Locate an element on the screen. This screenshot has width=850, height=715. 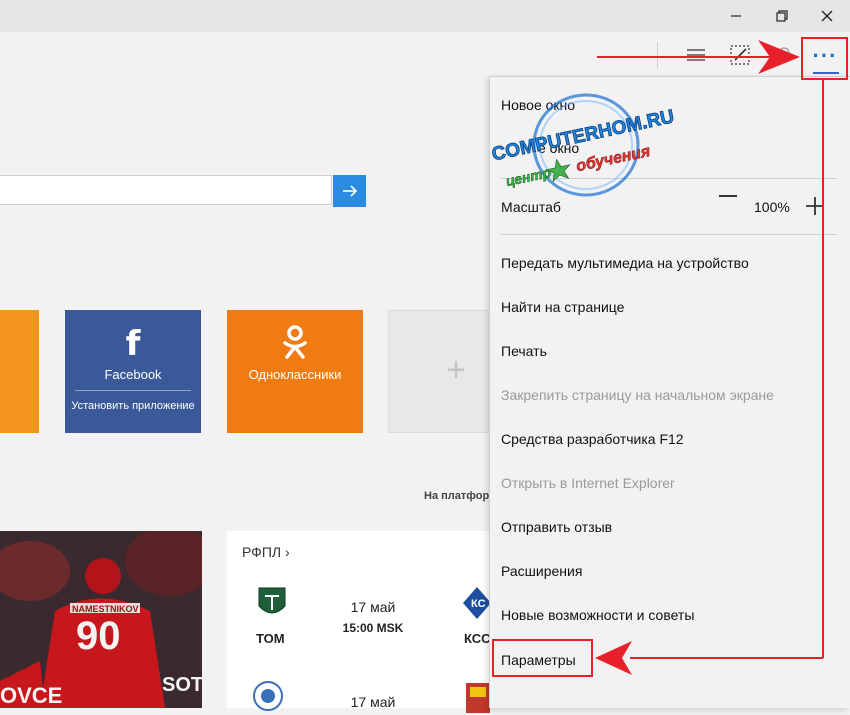
krylya-team-logo: КС is located at coordinates (477, 603).